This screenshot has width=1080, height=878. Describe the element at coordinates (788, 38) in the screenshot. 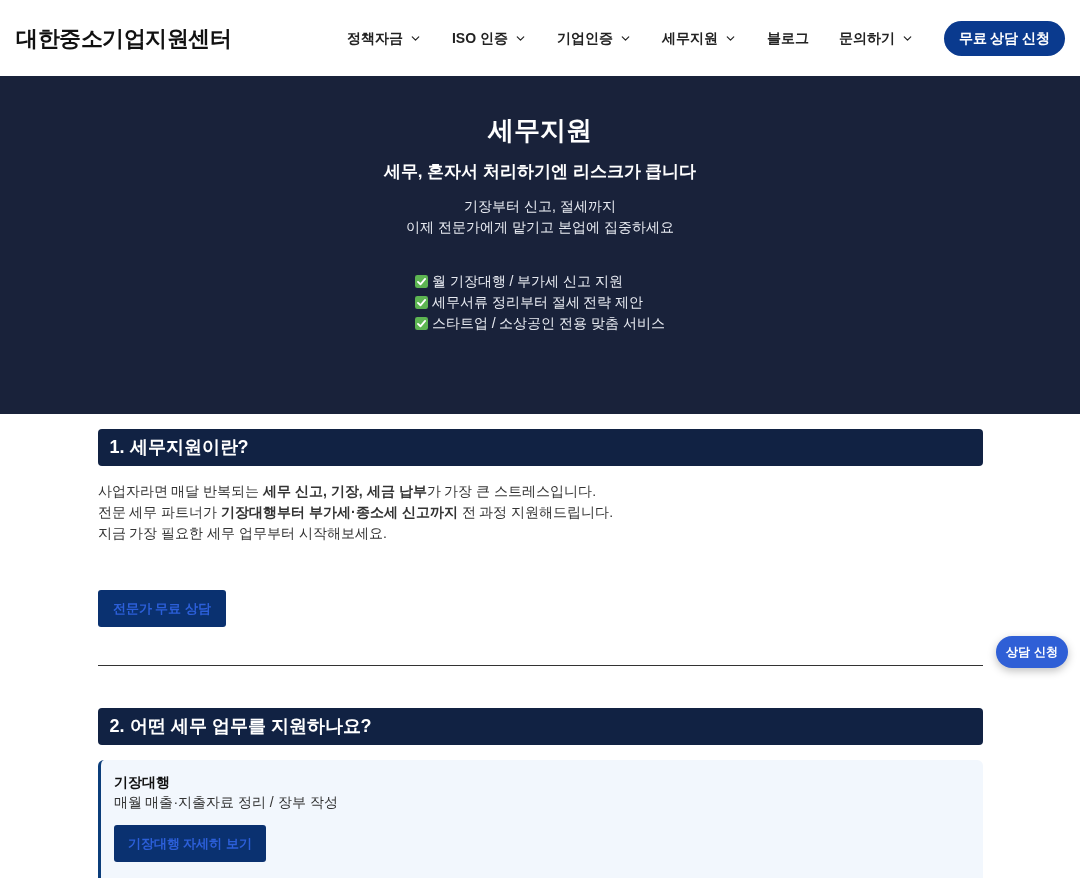

I see `nav-link: 블로그` at that location.